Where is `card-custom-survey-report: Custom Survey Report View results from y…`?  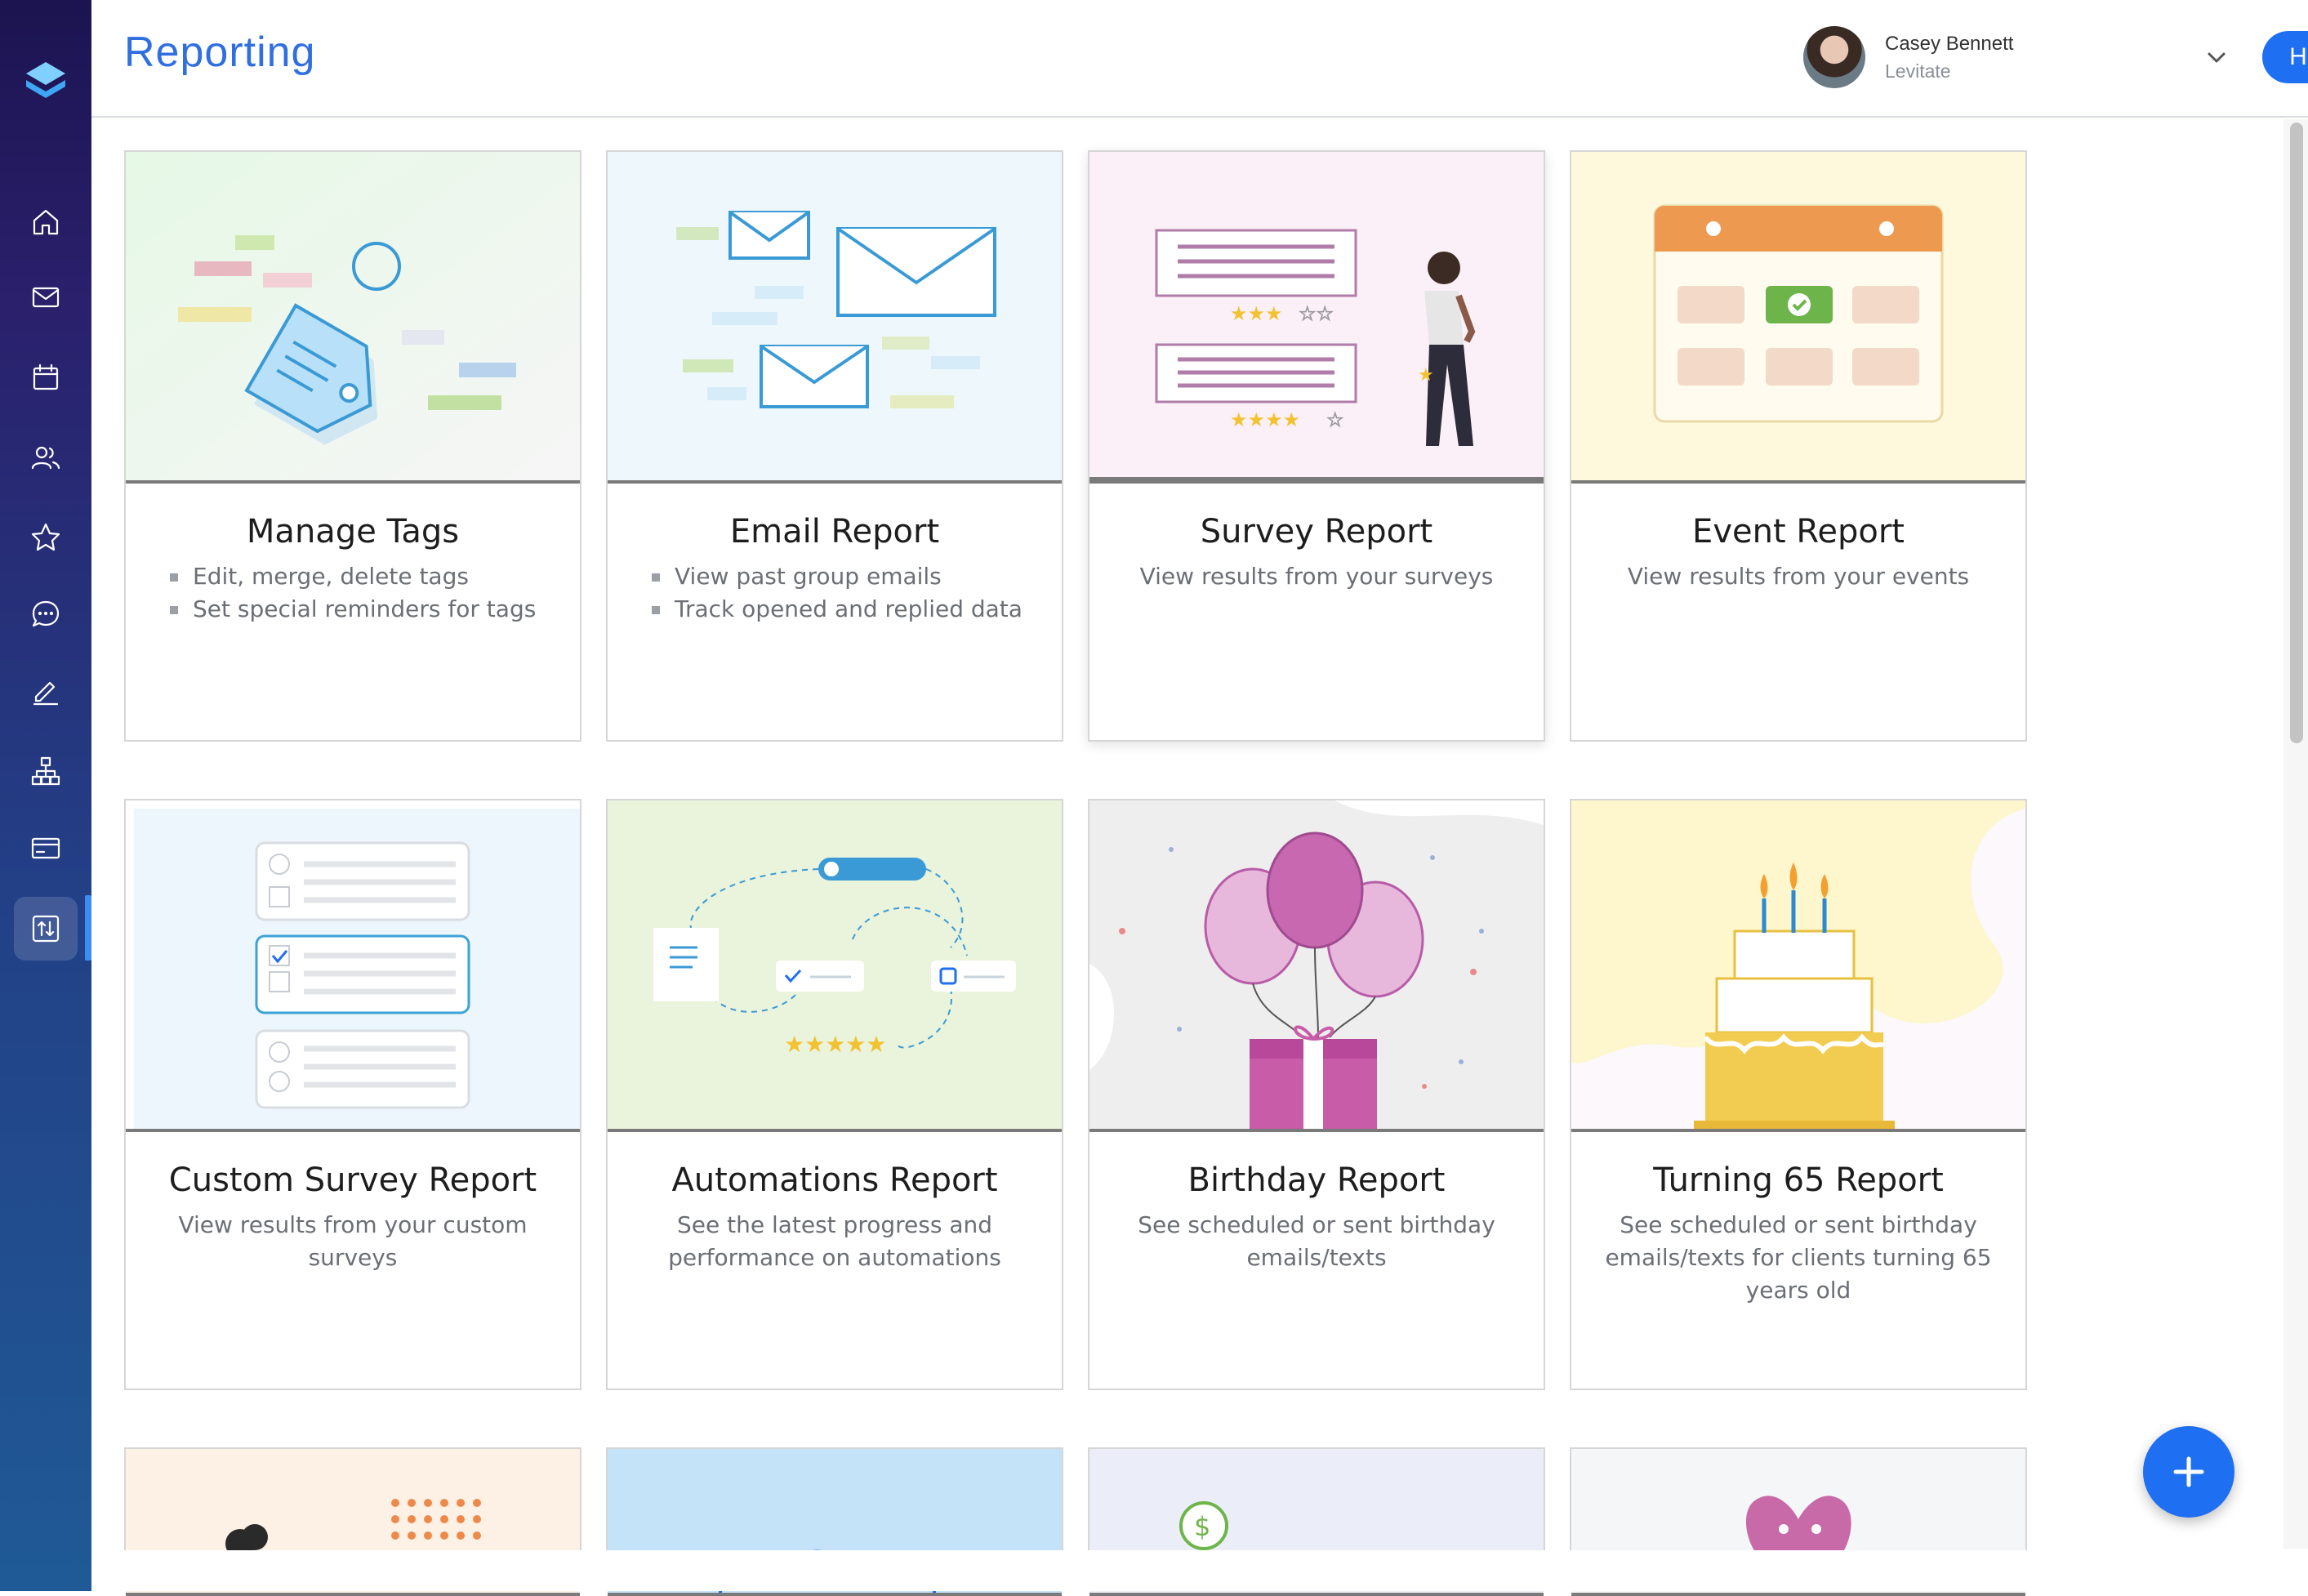
card-custom-survey-report: Custom Survey Report View results from y… is located at coordinates (353, 1094).